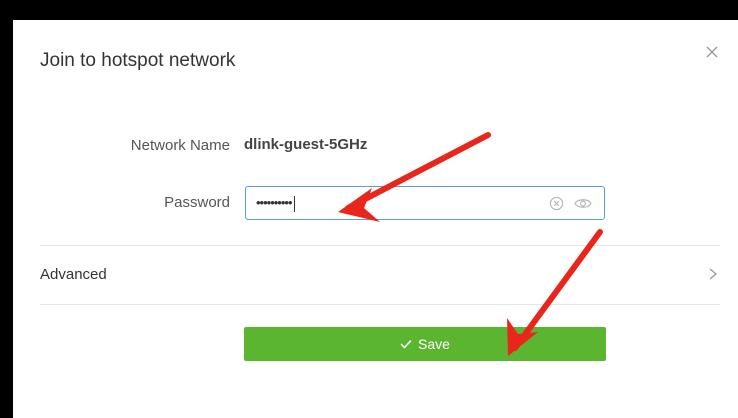  I want to click on save-button: Save, so click(425, 344).